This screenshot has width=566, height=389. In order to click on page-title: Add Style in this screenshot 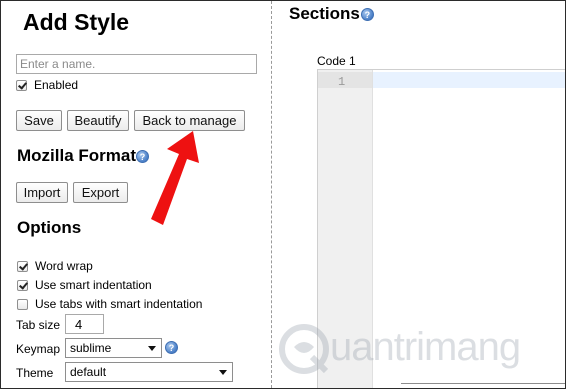, I will do `click(76, 22)`.